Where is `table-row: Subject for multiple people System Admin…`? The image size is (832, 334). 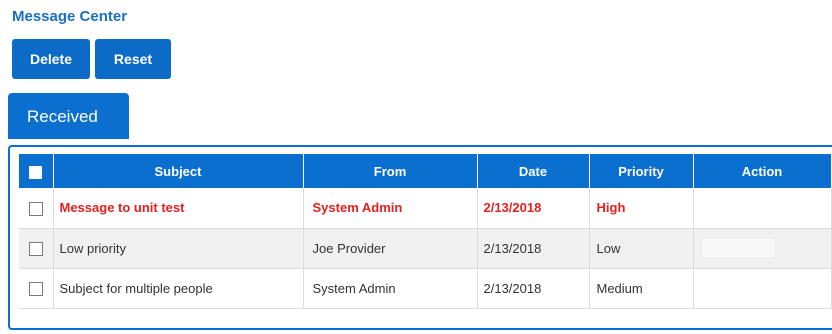 table-row: Subject for multiple people System Admin… is located at coordinates (425, 288).